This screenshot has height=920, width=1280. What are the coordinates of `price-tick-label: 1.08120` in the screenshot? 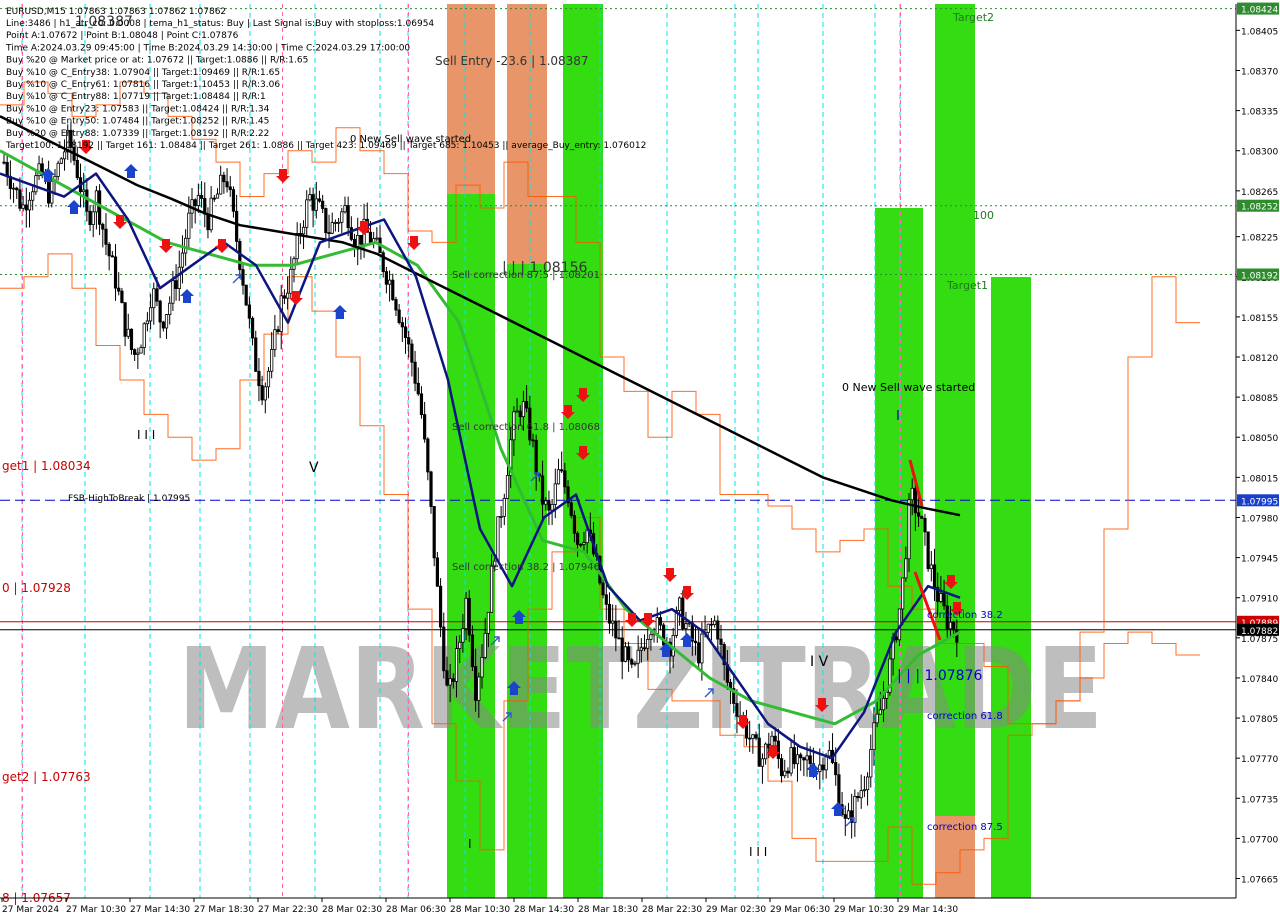 It's located at (1259, 359).